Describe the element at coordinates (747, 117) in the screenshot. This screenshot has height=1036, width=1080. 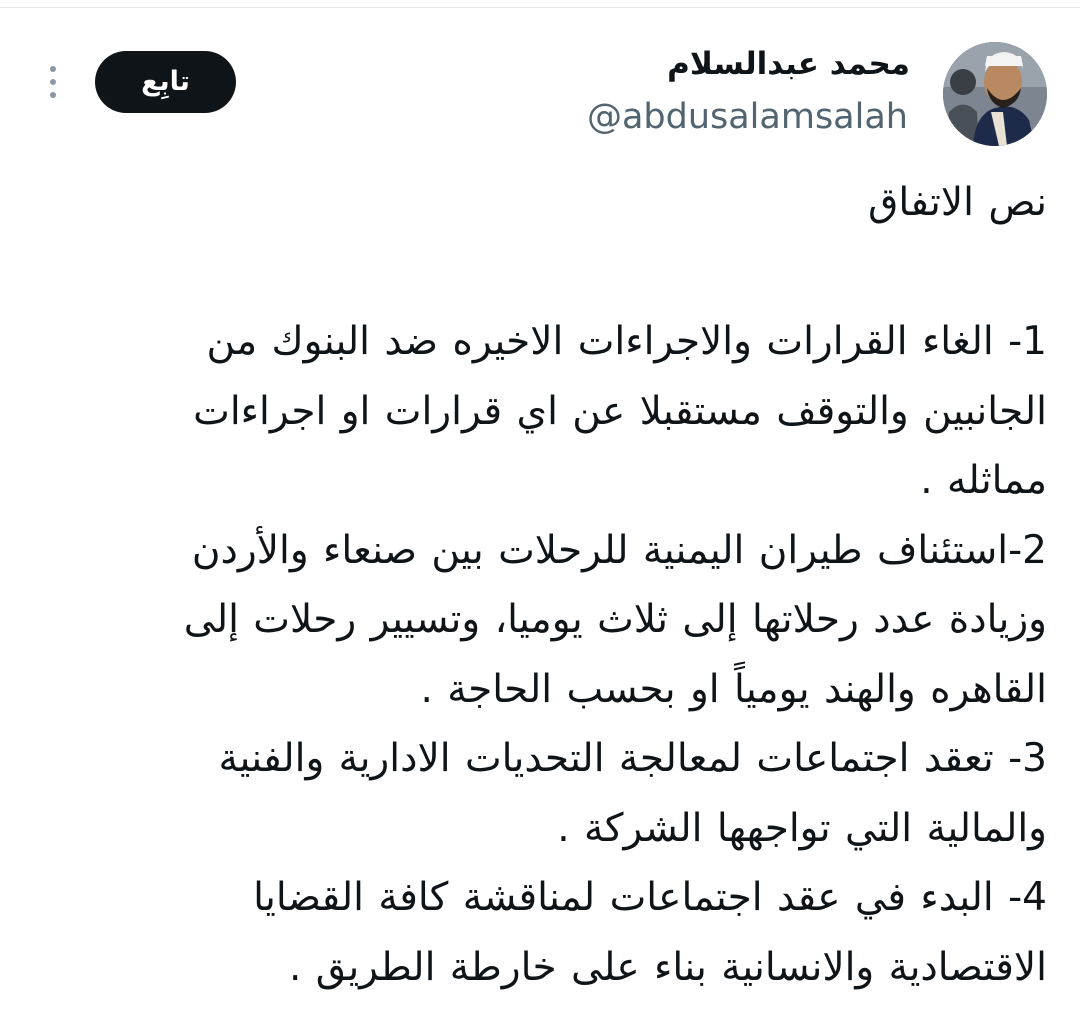
I see `author-handle: @abdusalamsalah` at that location.